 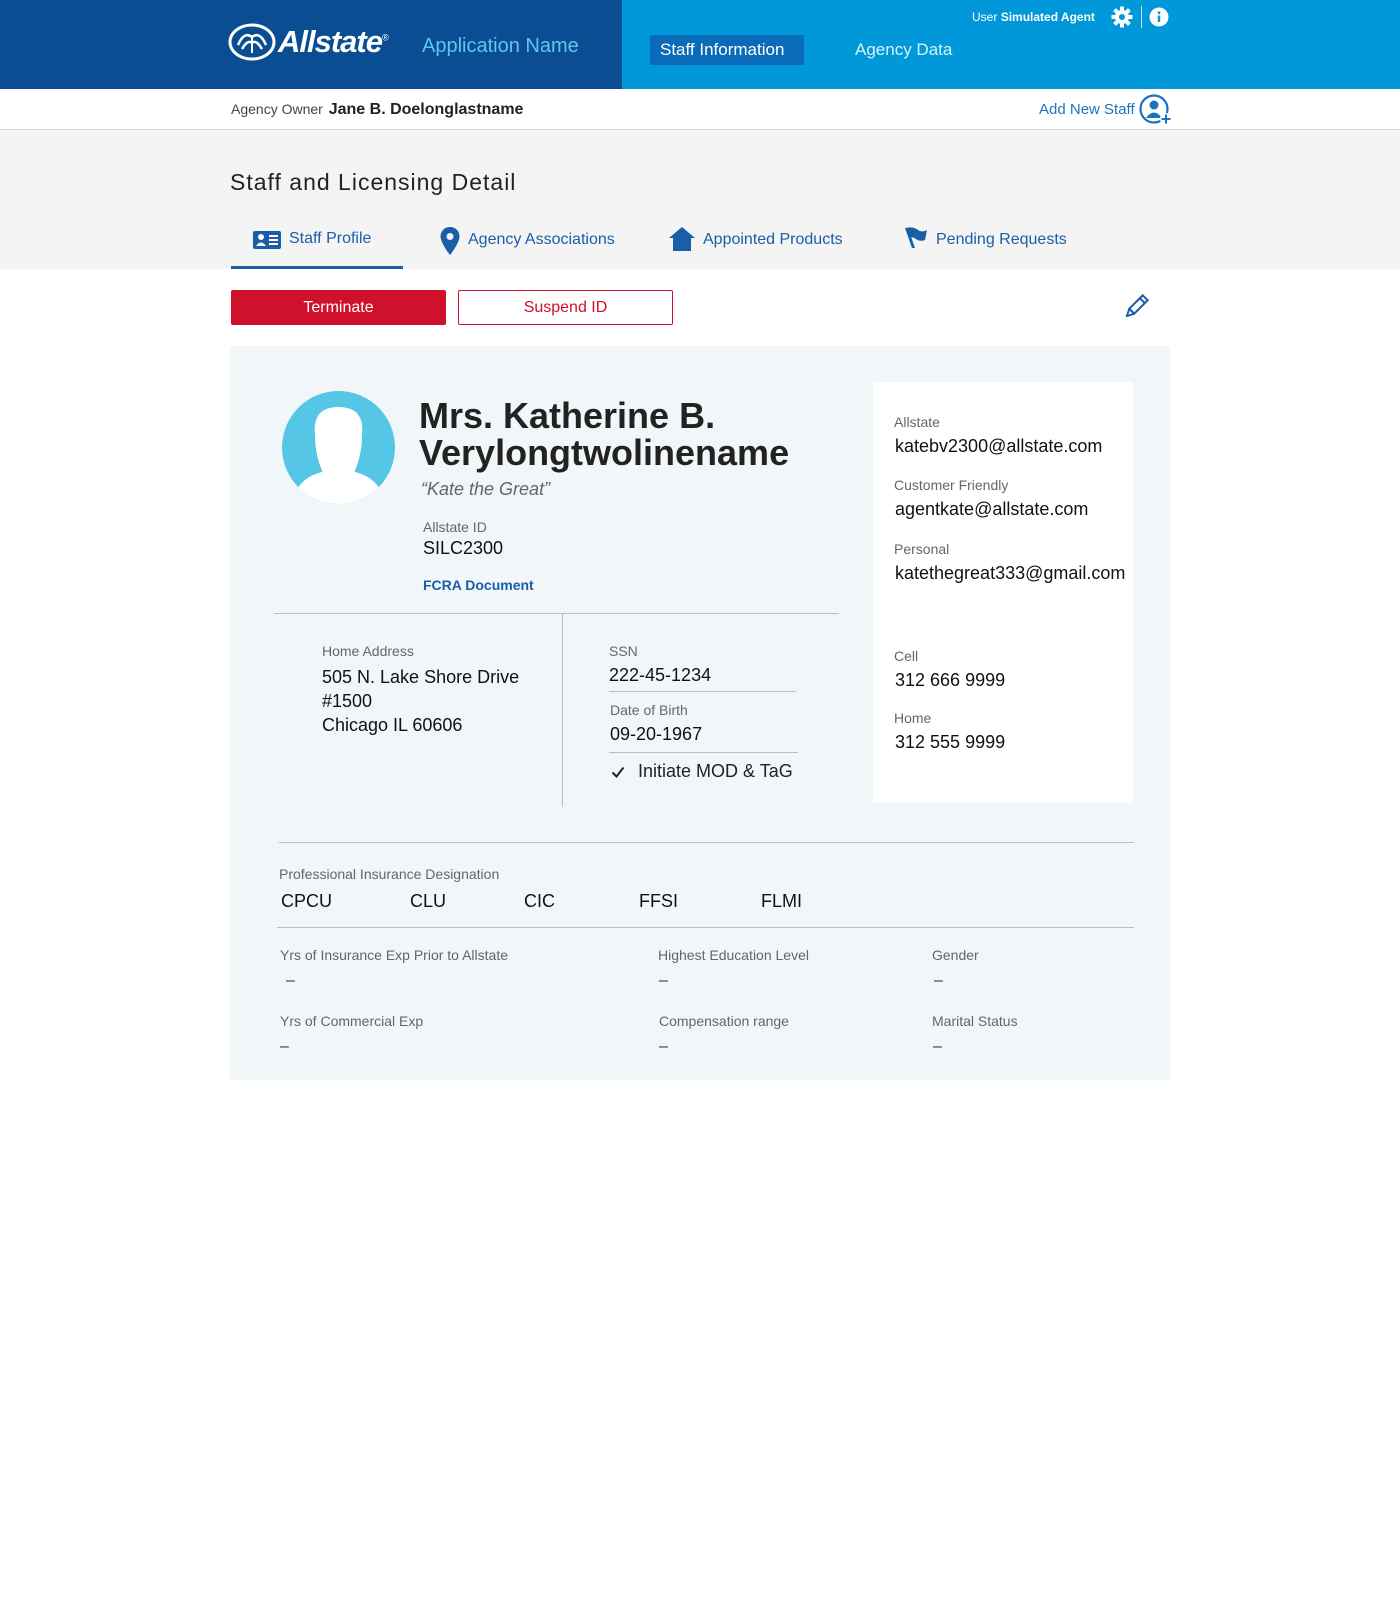 I want to click on designation-item: CLU, so click(x=428, y=901).